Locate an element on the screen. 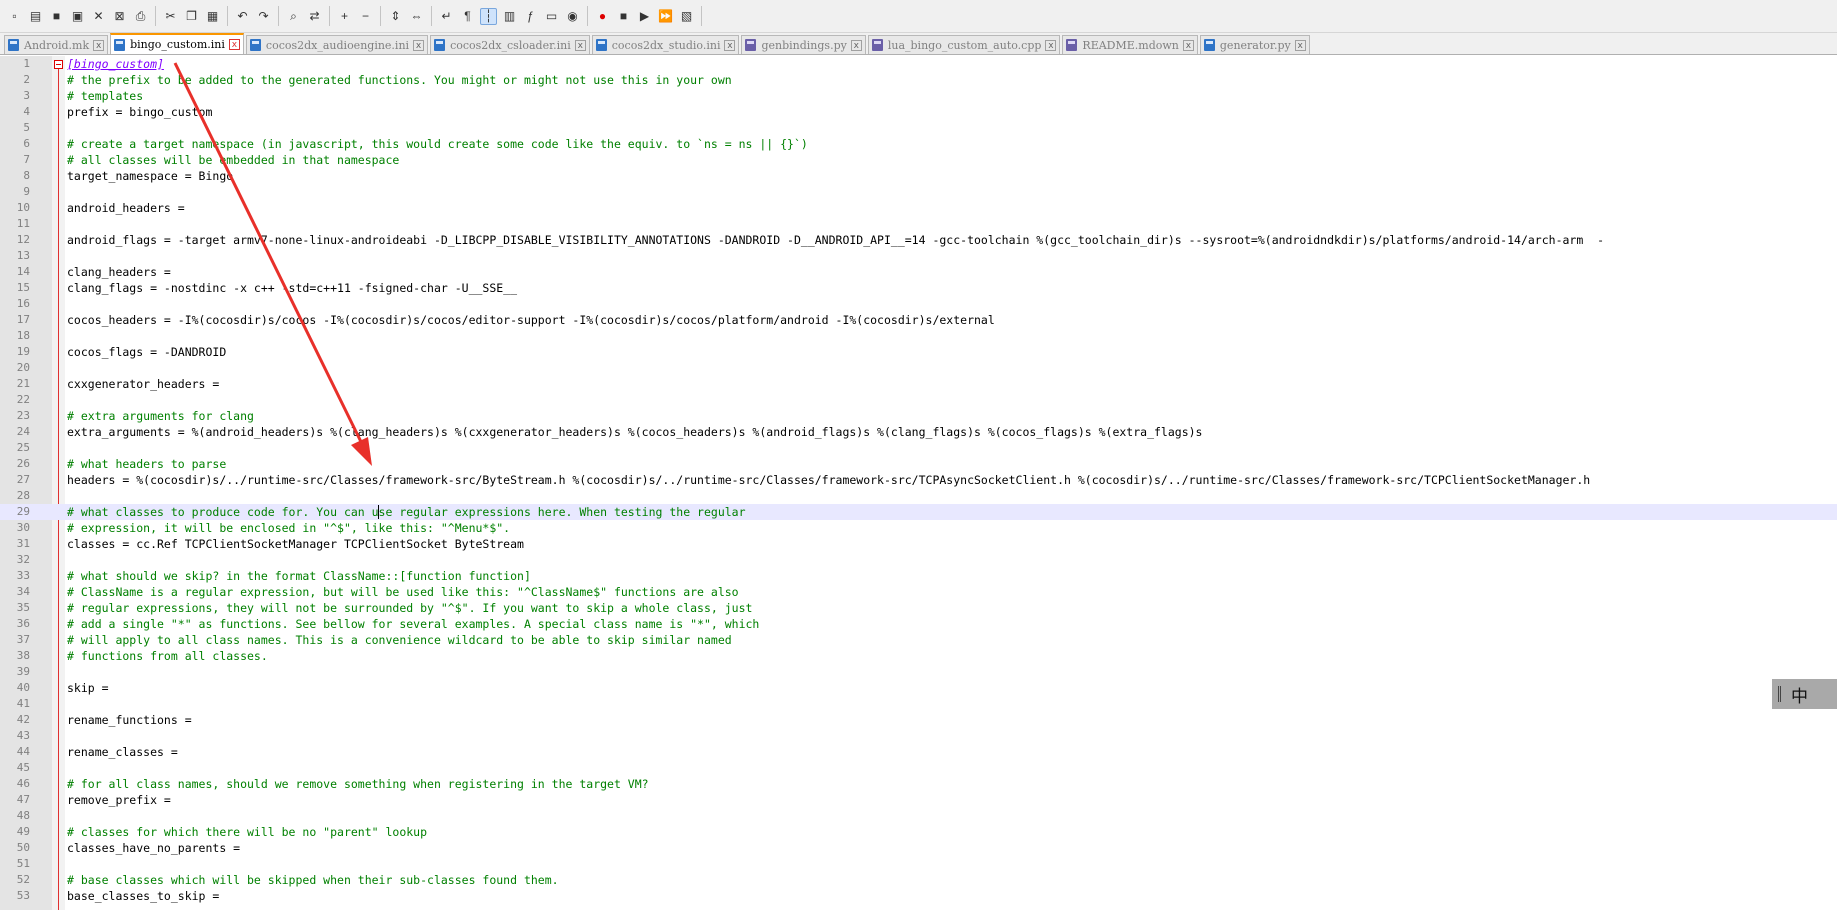 The image size is (1837, 910). code-line: 42 rename_functions = is located at coordinates (918, 720).